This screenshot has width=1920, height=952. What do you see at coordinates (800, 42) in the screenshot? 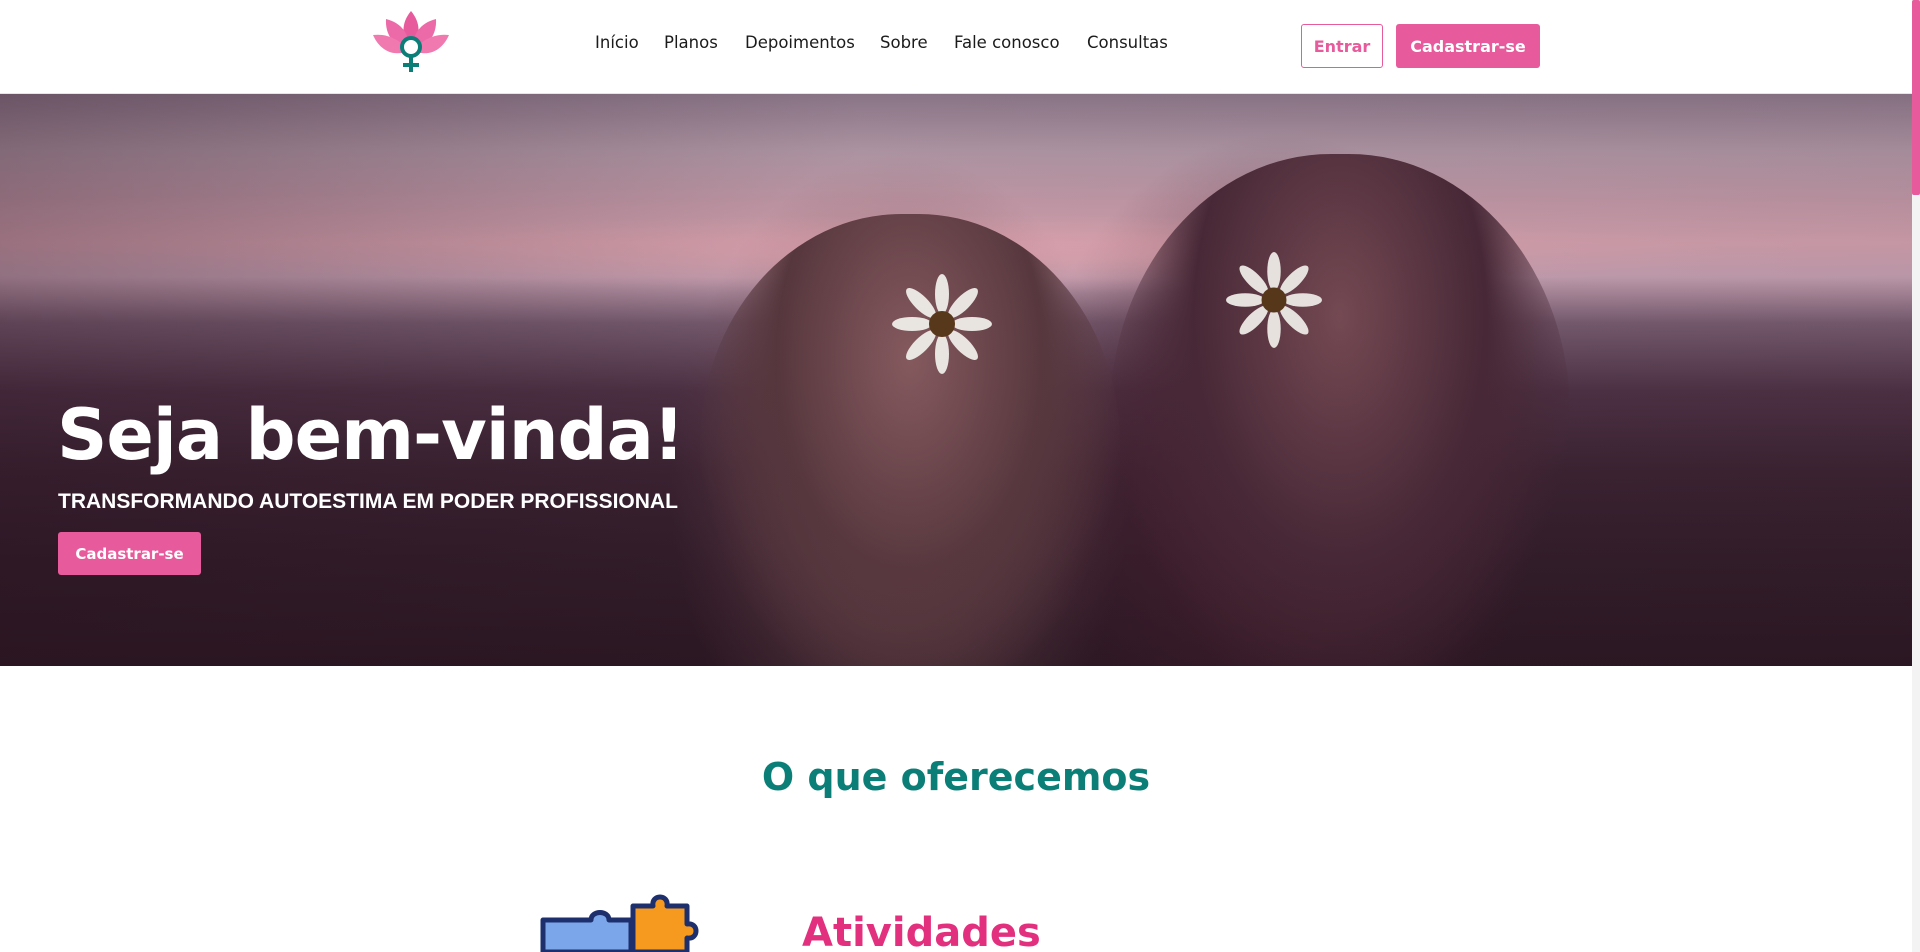
I see `nav-depoimentos: Depoimentos` at bounding box center [800, 42].